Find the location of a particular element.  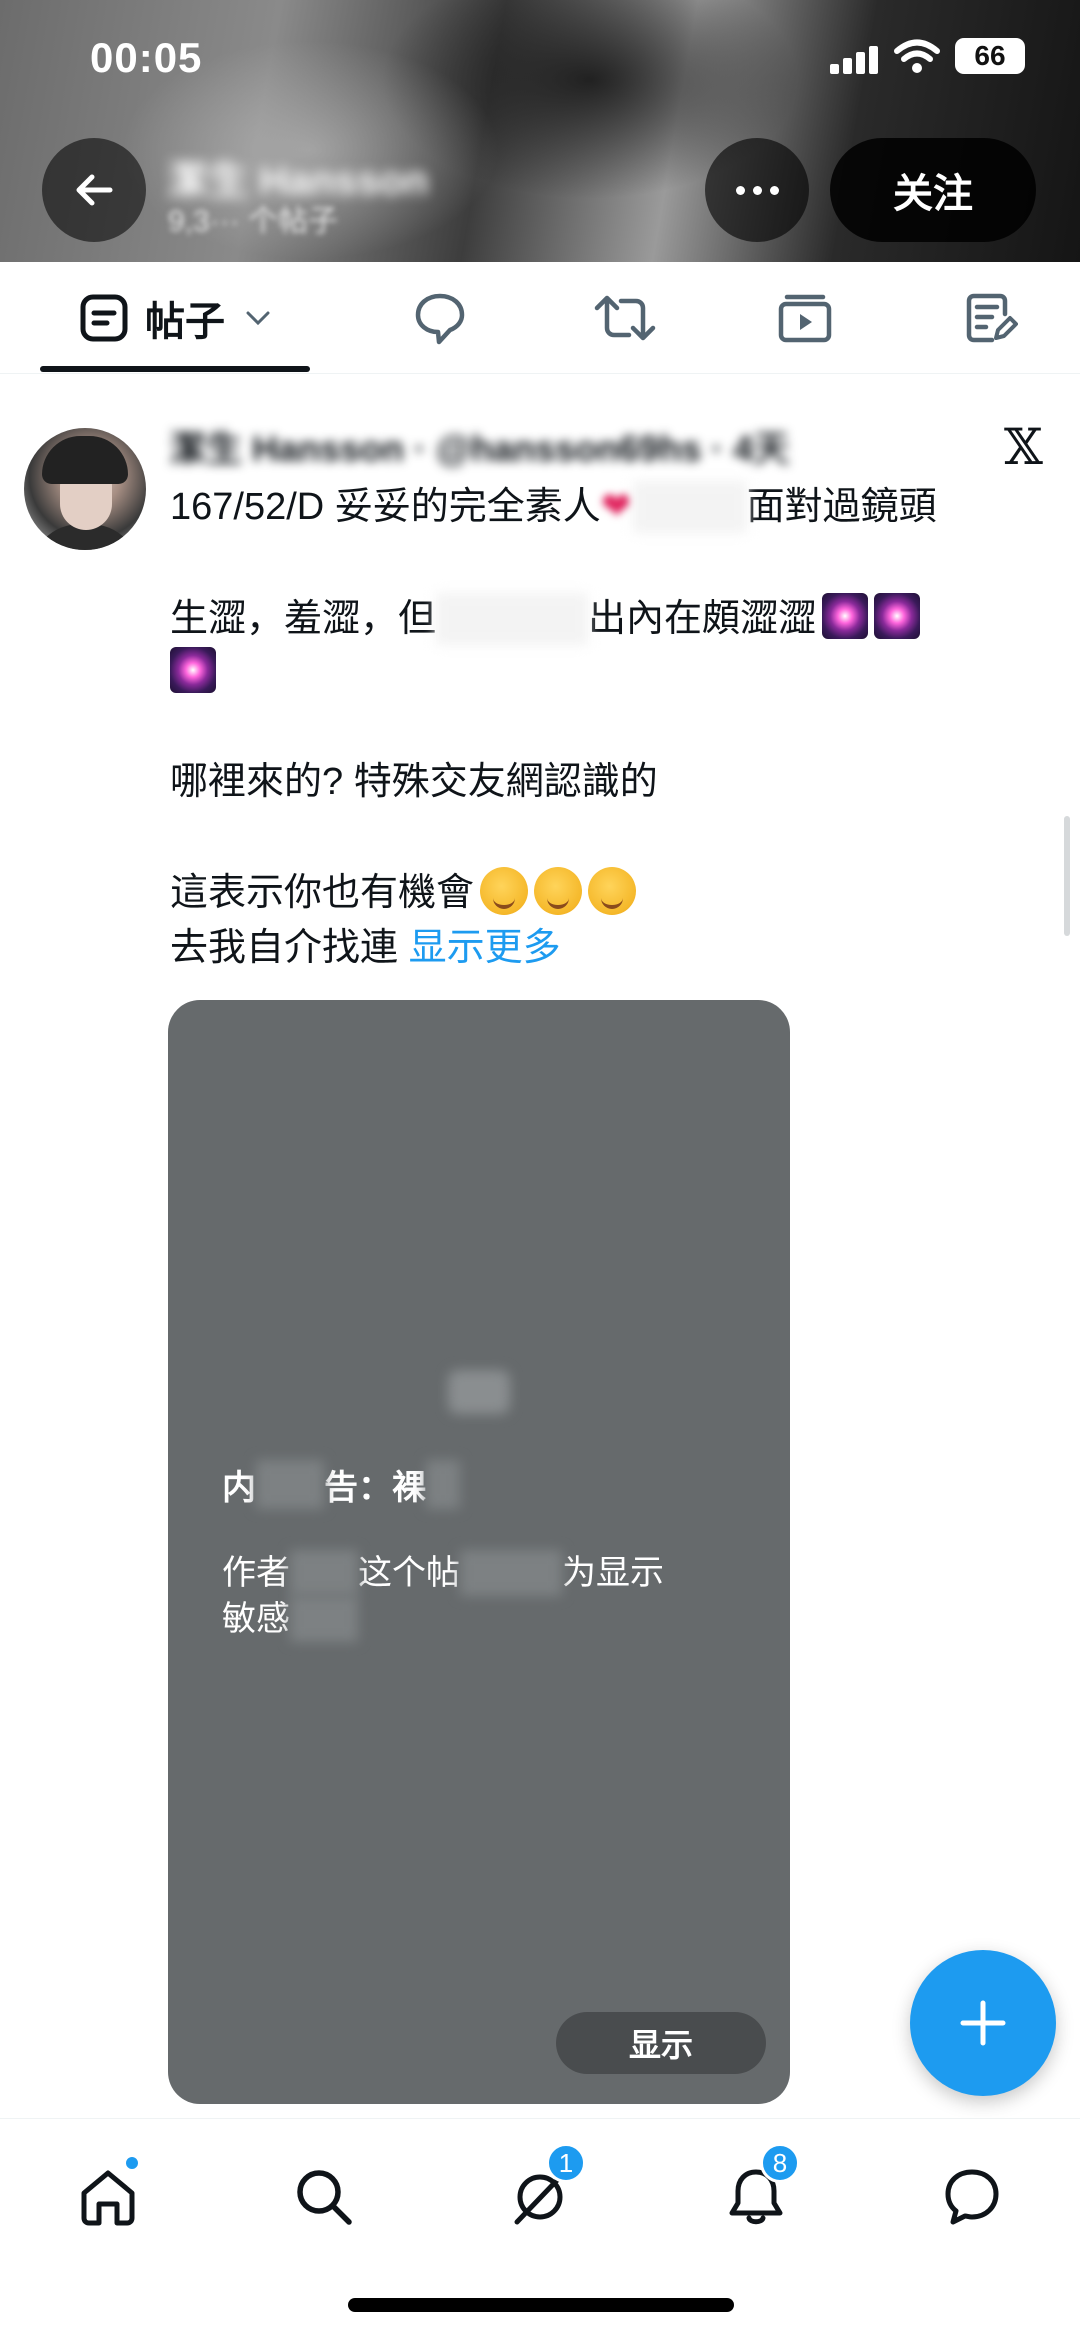

show-media-button: 显示 is located at coordinates (661, 2043).